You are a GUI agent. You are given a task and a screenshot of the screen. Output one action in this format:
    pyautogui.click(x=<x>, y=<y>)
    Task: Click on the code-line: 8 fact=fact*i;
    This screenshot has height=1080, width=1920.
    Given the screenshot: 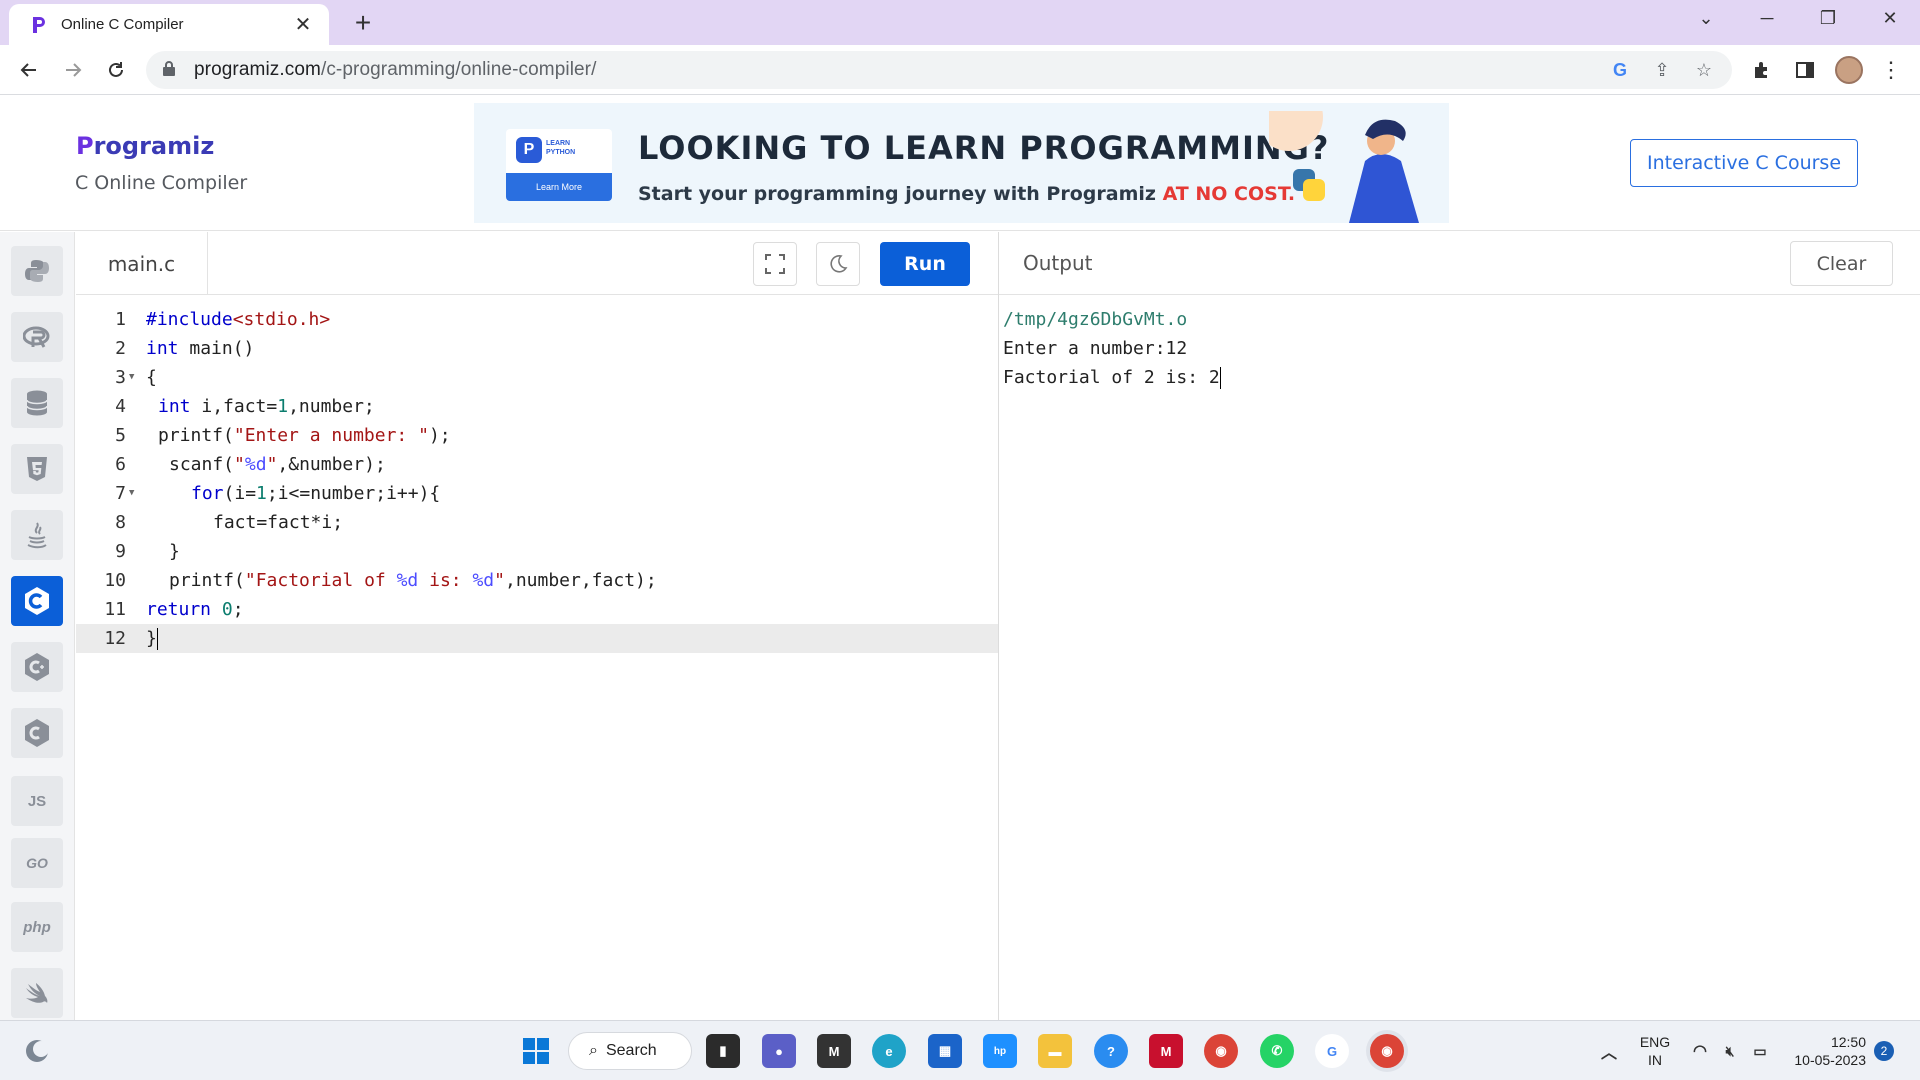 What is the action you would take?
    pyautogui.click(x=229, y=522)
    